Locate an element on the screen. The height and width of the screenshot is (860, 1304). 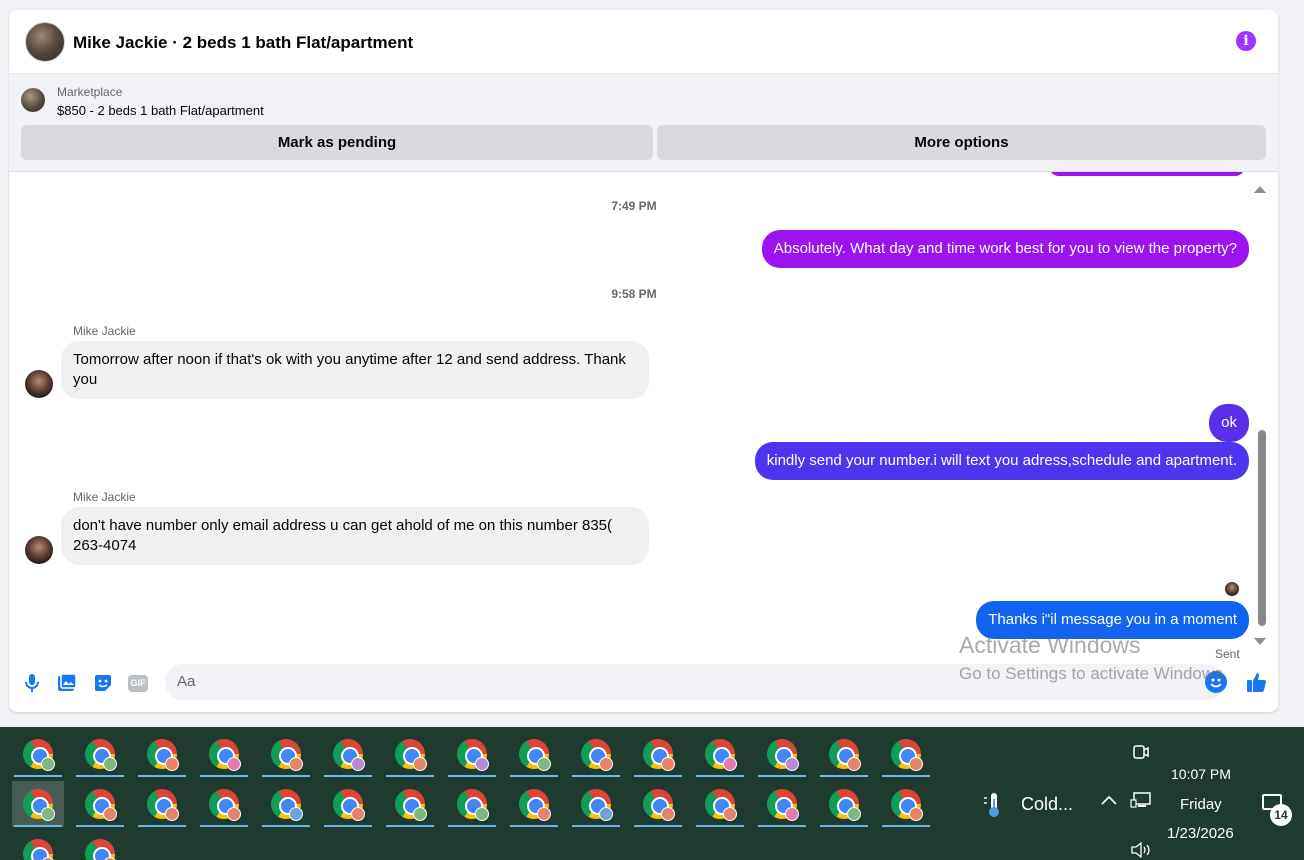
photo-icon is located at coordinates (67, 683).